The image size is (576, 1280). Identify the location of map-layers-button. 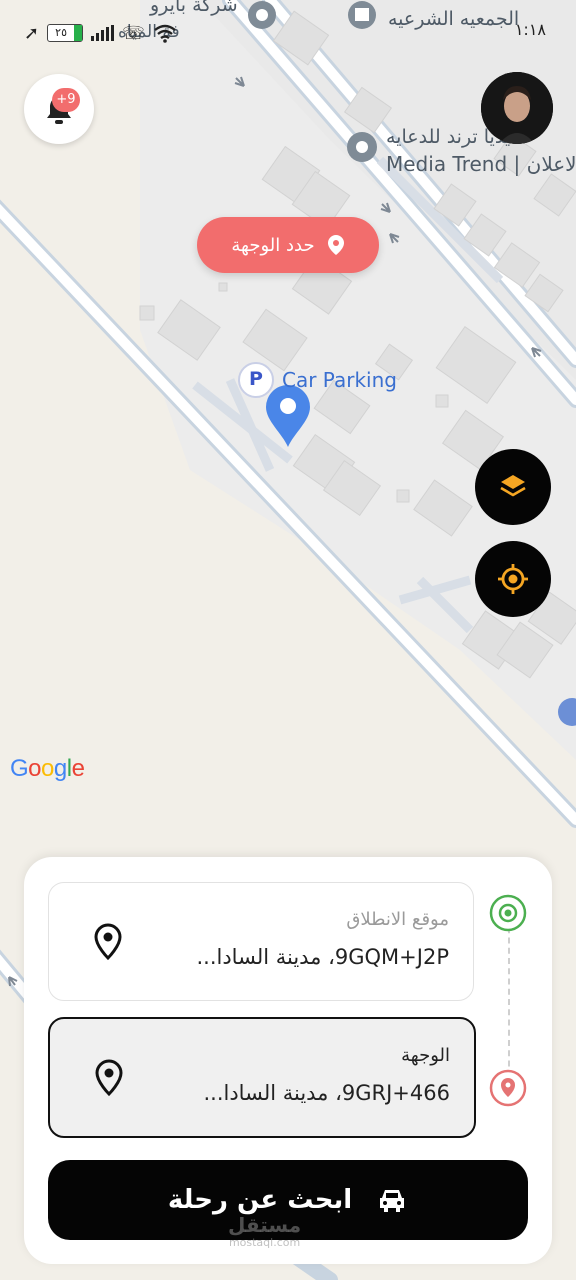
(513, 487).